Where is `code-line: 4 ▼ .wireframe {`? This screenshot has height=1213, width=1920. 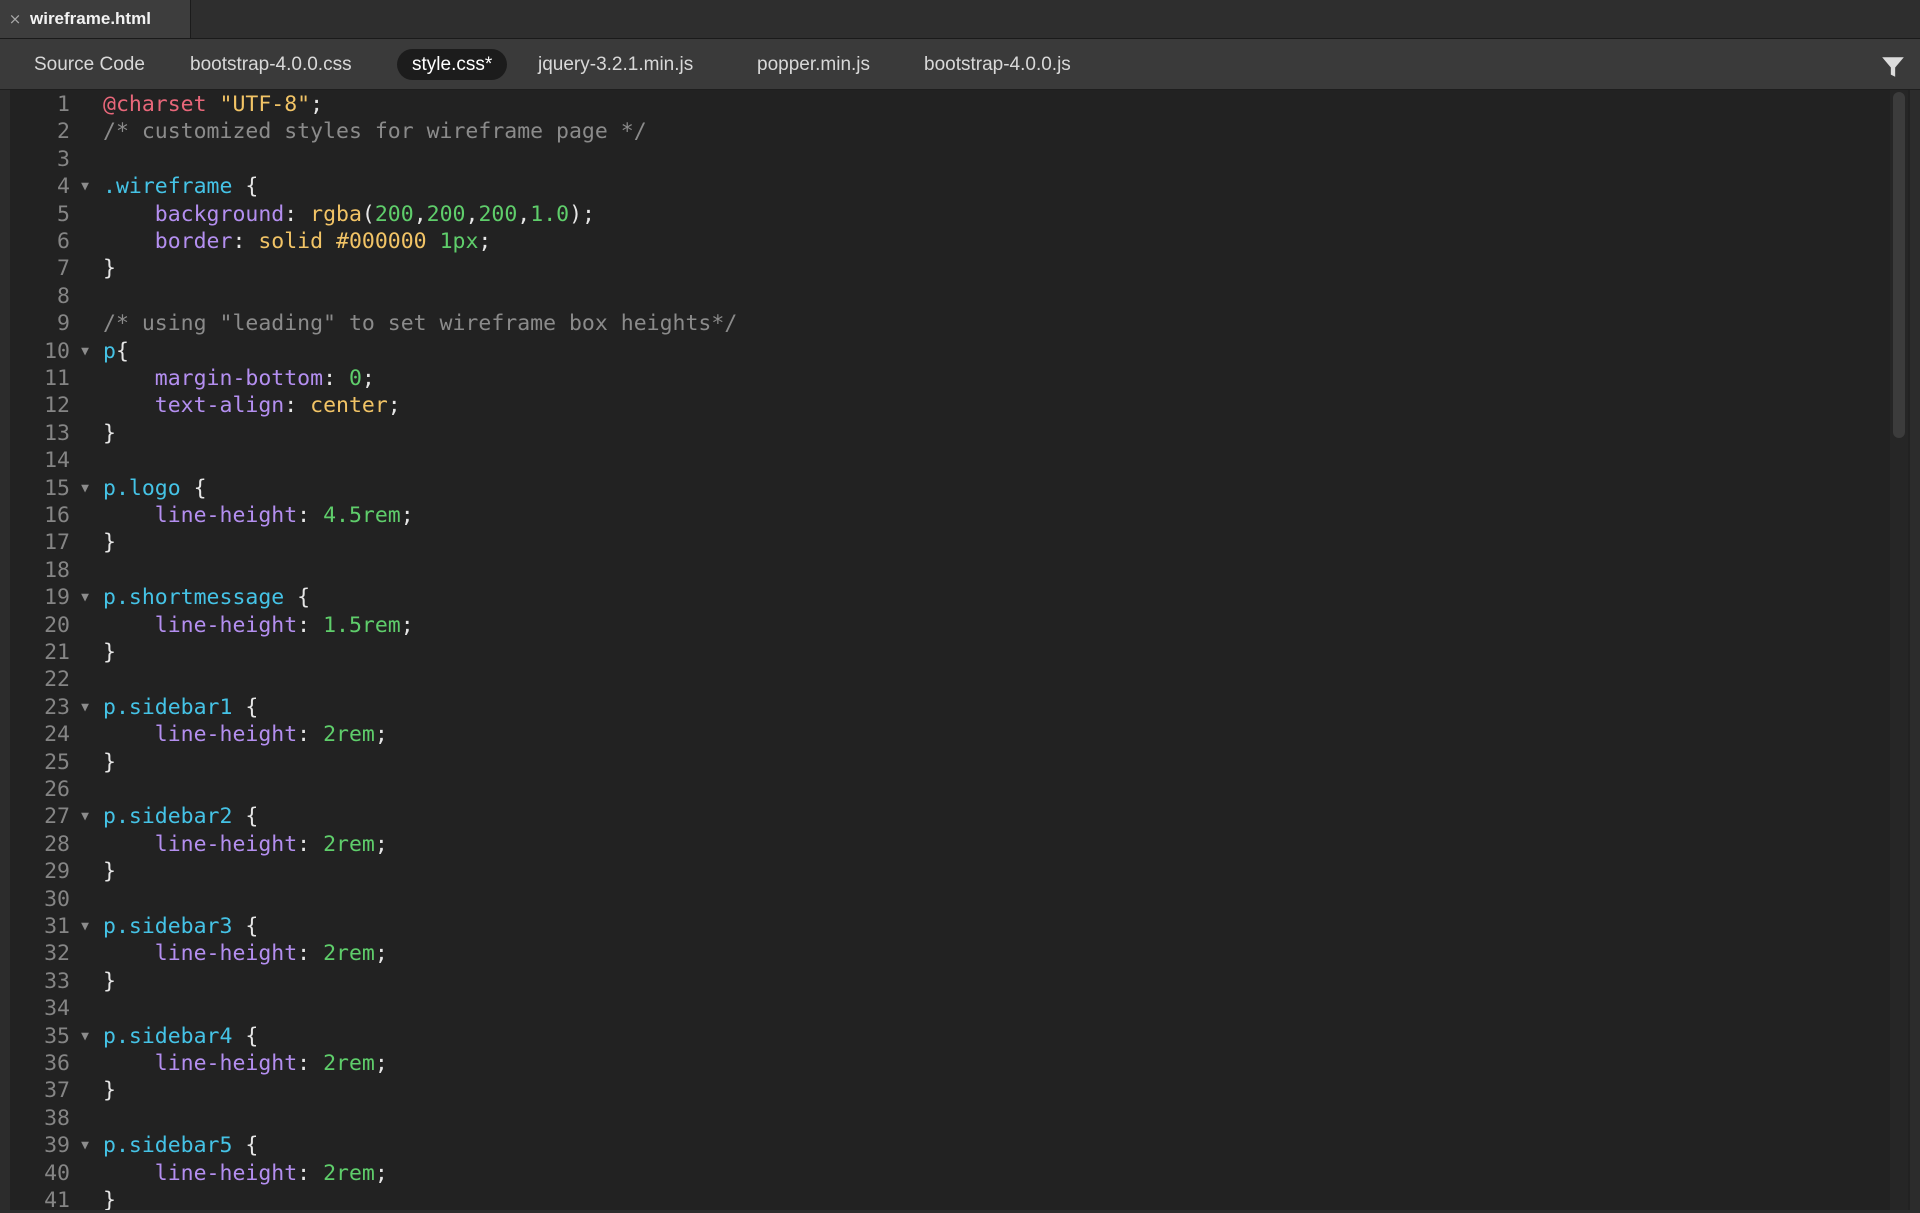 code-line: 4 ▼ .wireframe { is located at coordinates (950, 186).